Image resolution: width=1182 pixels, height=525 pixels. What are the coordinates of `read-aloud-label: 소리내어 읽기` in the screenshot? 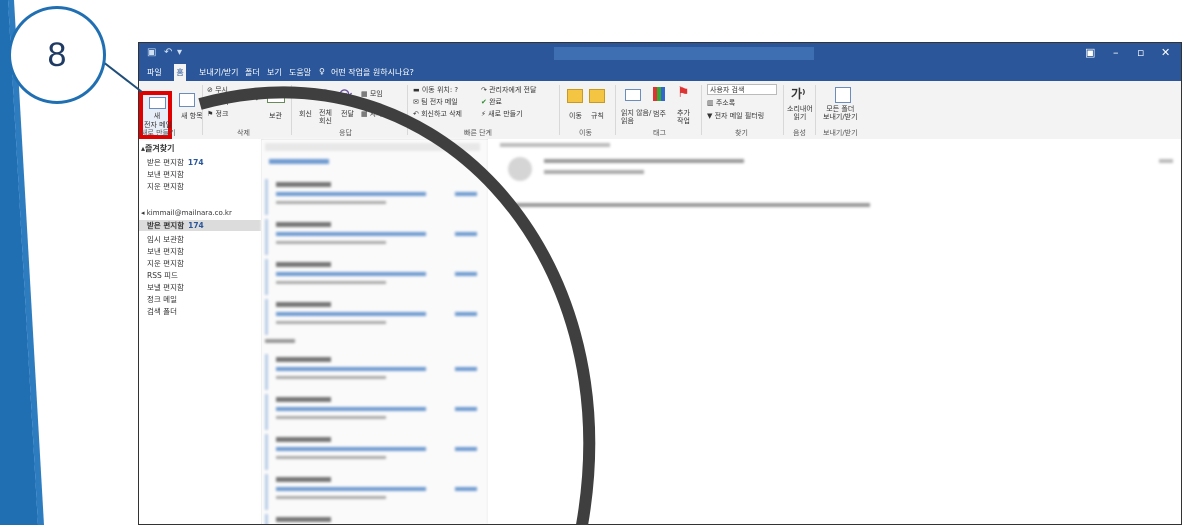 It's located at (800, 113).